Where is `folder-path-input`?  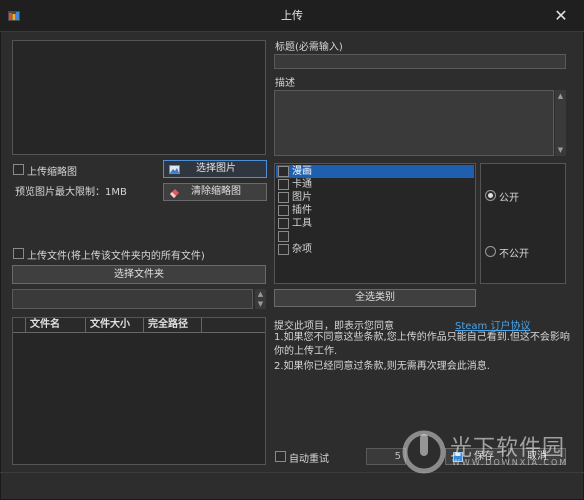 folder-path-input is located at coordinates (132, 299).